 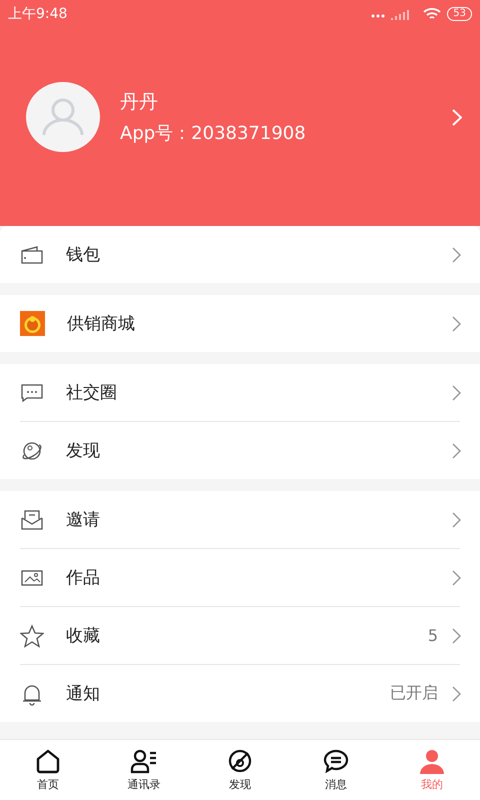 What do you see at coordinates (83, 255) in the screenshot?
I see `menu-label: 钱包` at bounding box center [83, 255].